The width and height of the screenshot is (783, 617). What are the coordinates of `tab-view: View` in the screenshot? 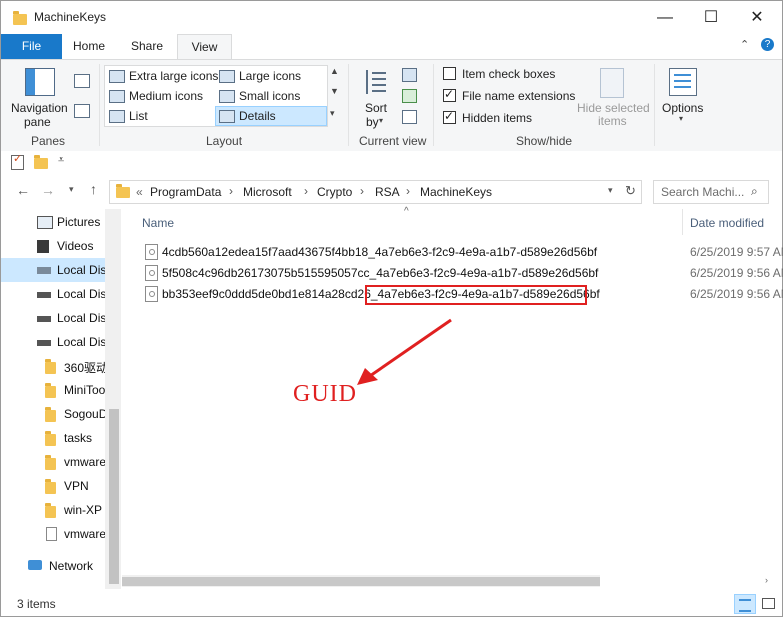 It's located at (204, 47).